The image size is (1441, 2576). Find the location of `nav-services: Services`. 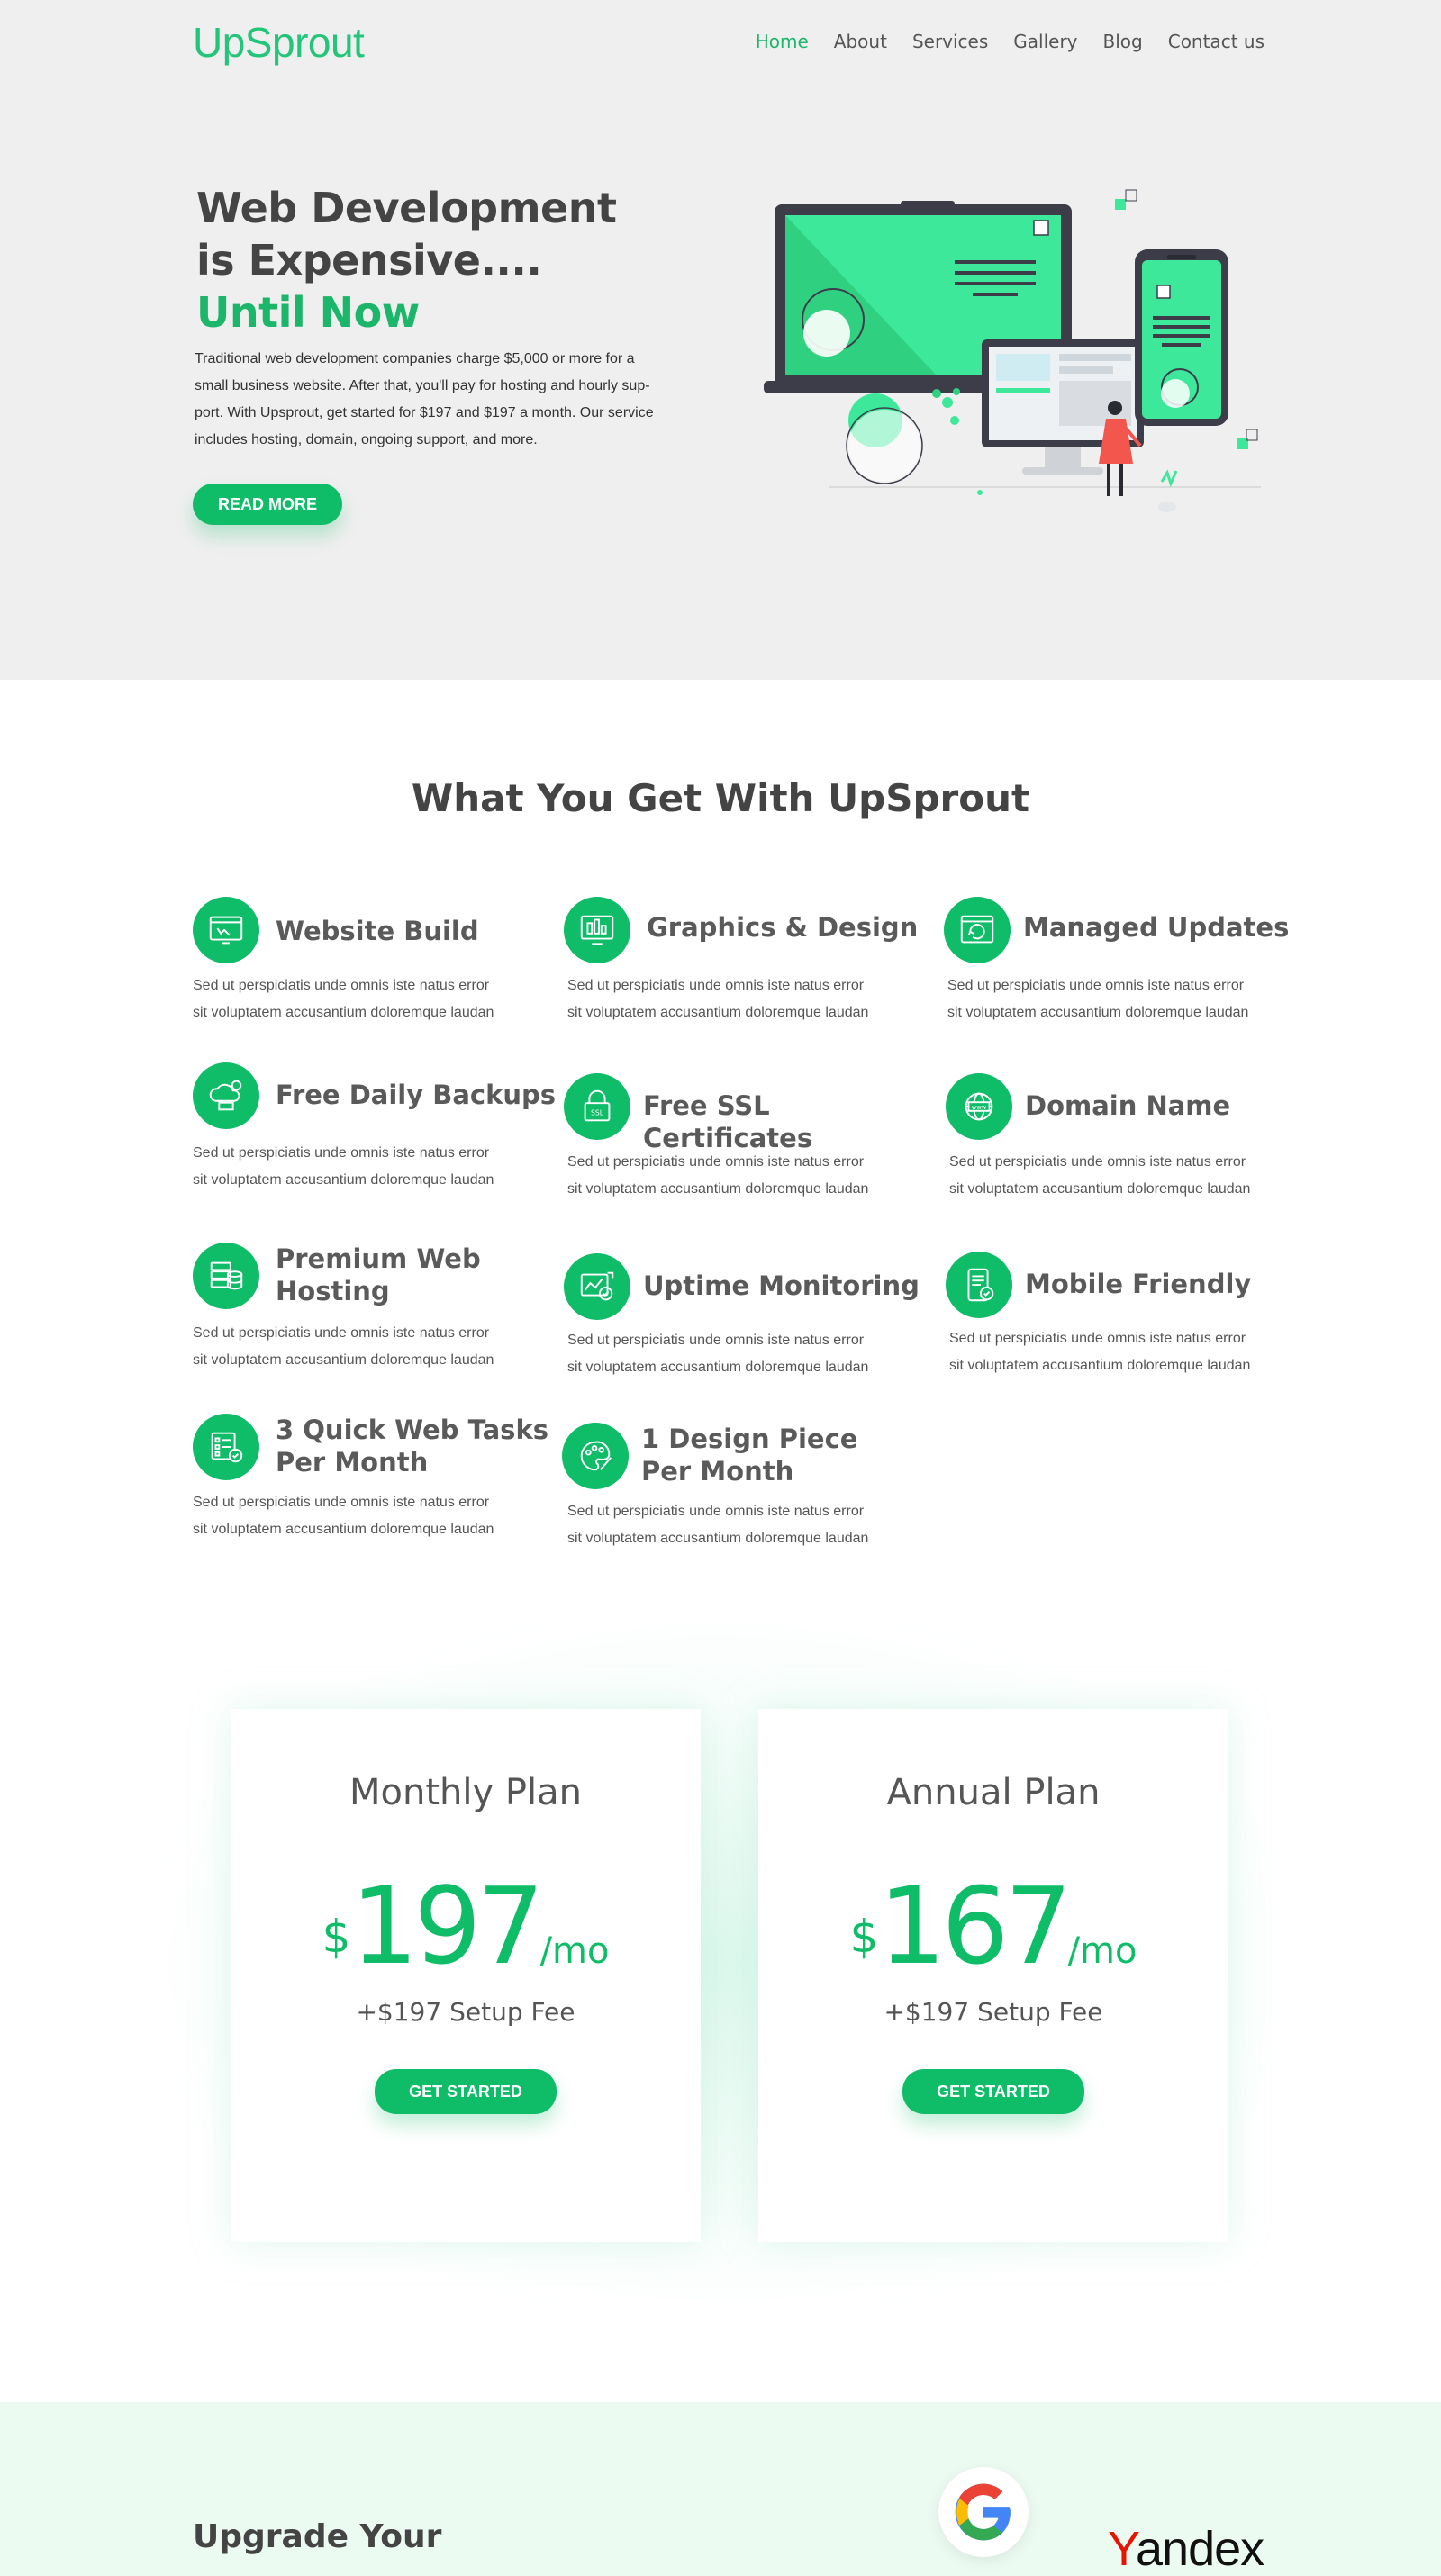

nav-services: Services is located at coordinates (950, 41).